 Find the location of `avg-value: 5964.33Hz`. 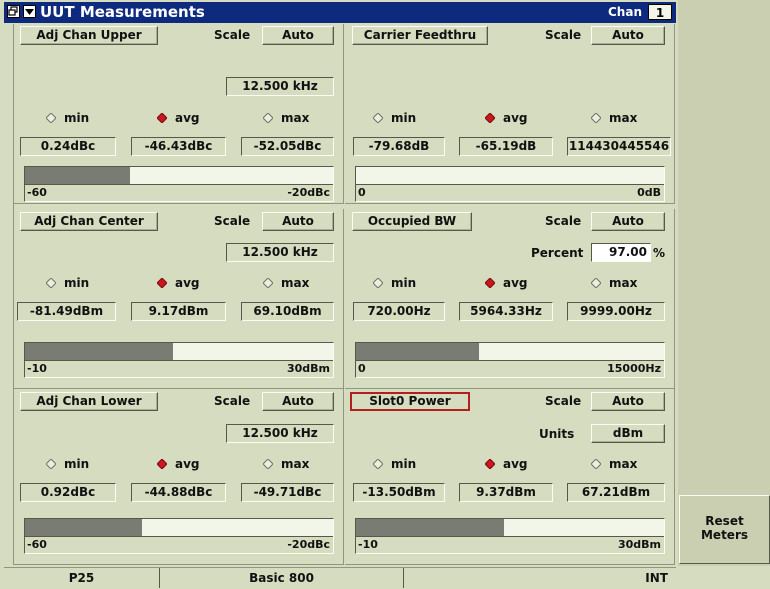

avg-value: 5964.33Hz is located at coordinates (506, 311).